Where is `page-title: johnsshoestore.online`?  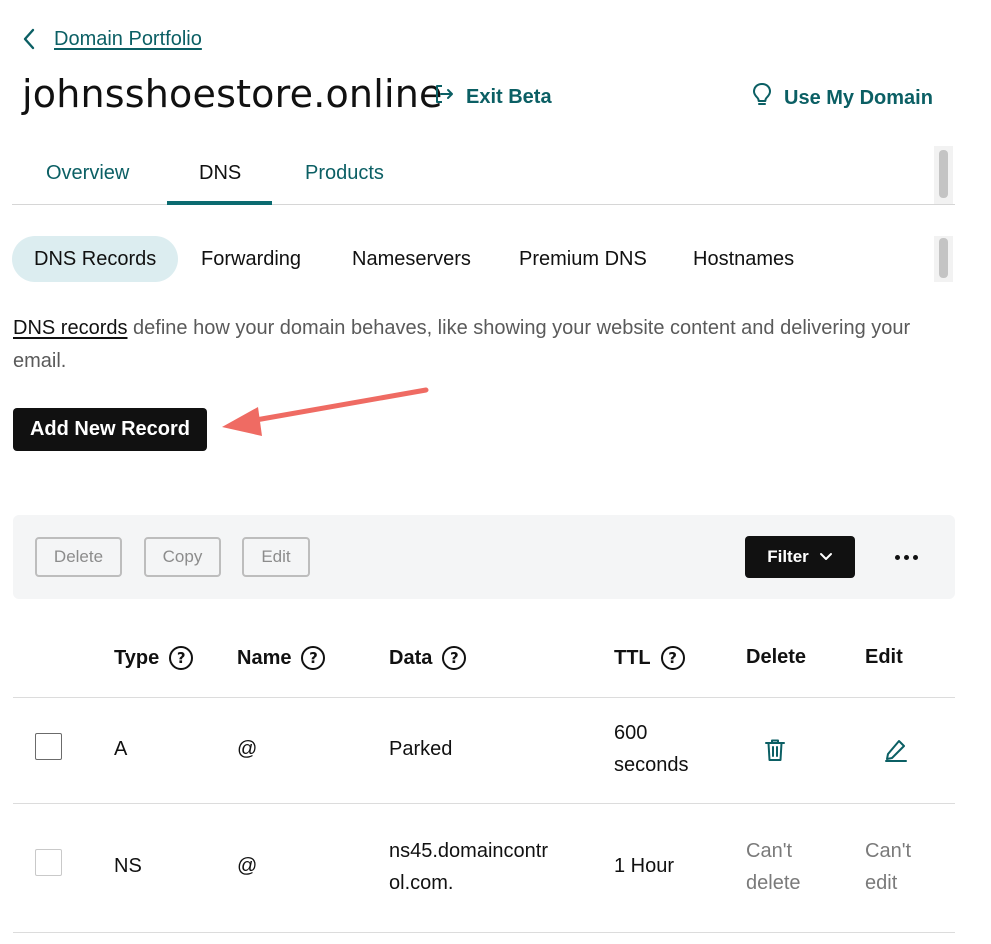 page-title: johnsshoestore.online is located at coordinates (232, 94).